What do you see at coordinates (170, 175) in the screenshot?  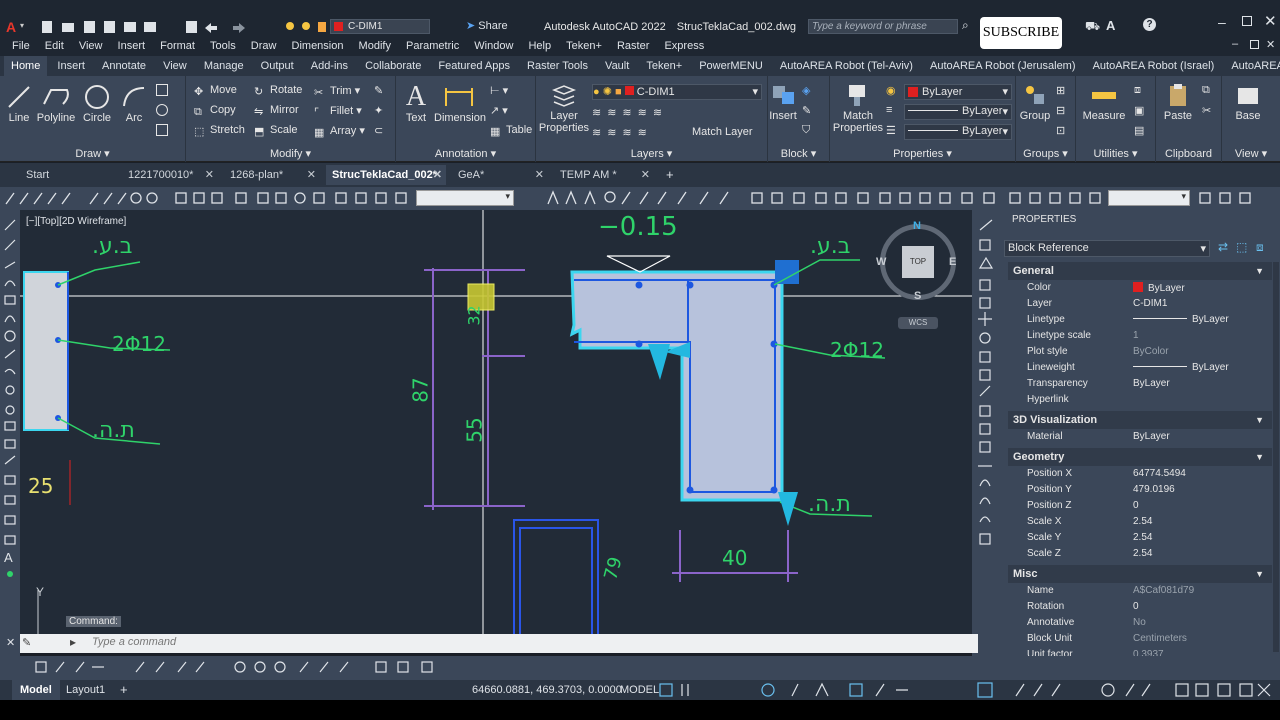 I see `file-tab-1221700010: 1221700010* ✕` at bounding box center [170, 175].